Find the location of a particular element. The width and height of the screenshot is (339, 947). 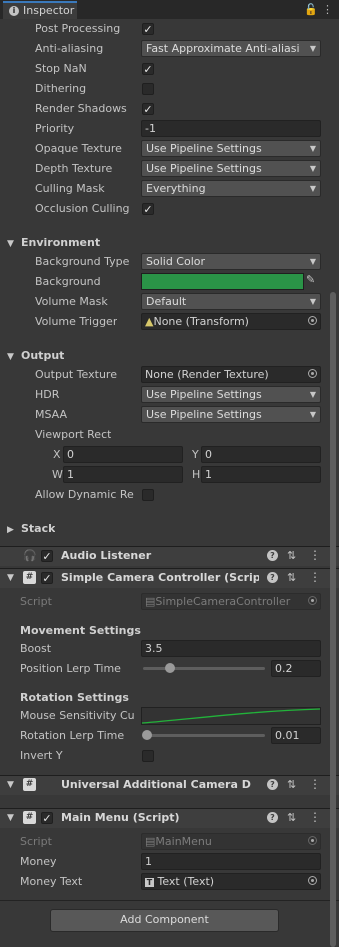

culling-mask-dropdown: Everything ▼ is located at coordinates (231, 188).